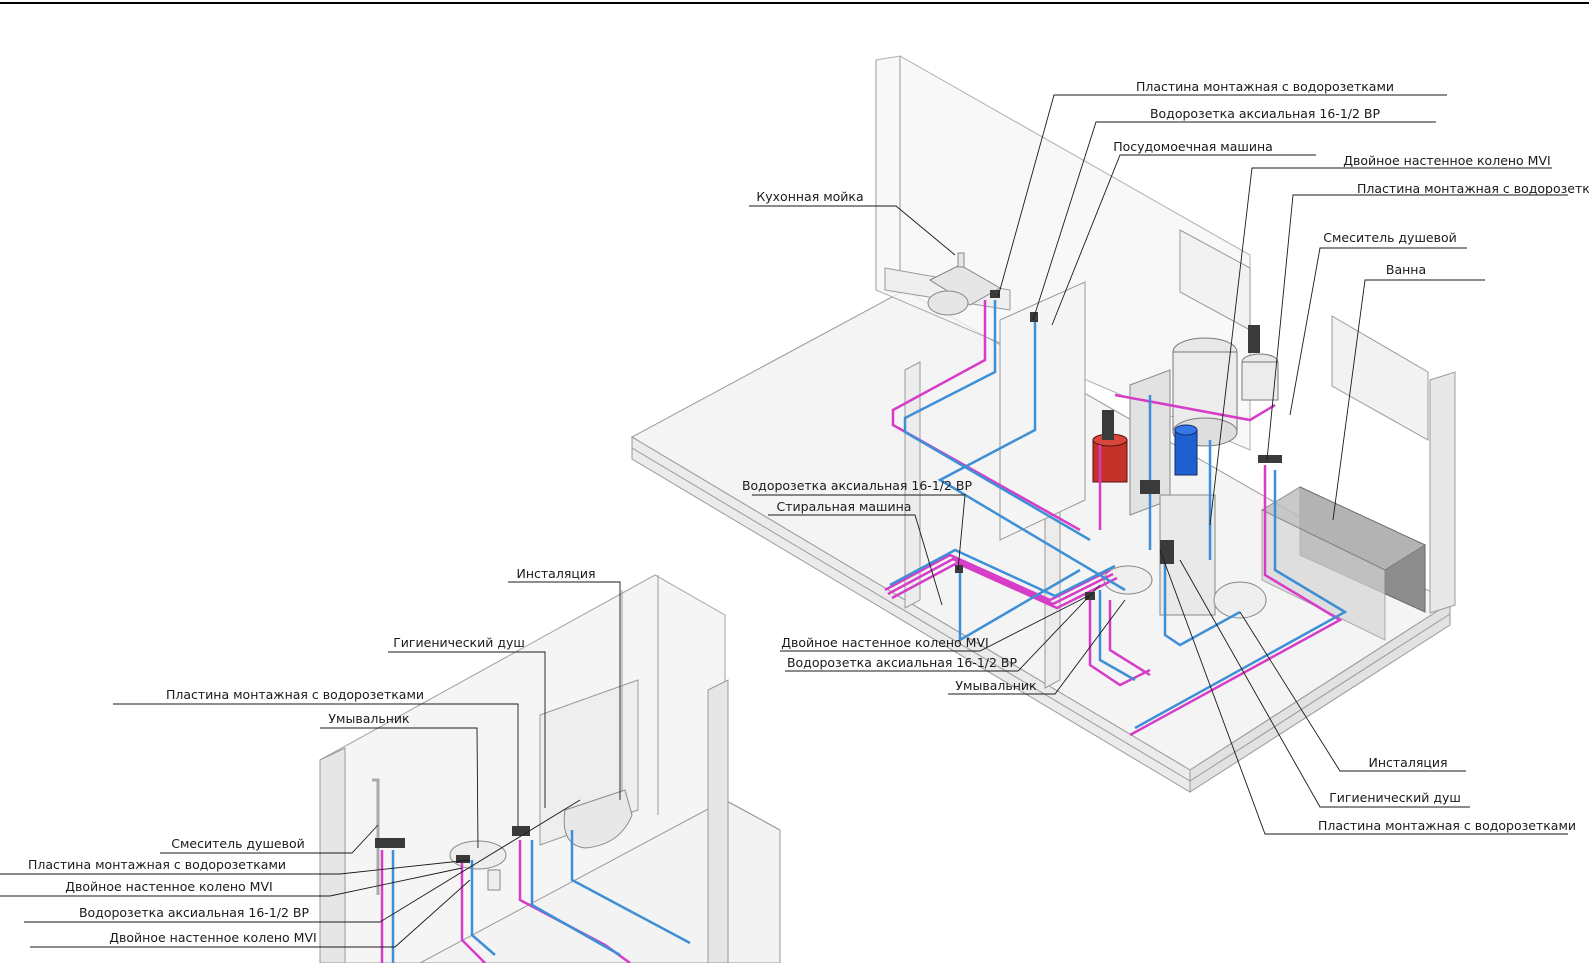 This screenshot has height=963, width=1589. I want to click on label-axial-socket-mid: Водорозетка аксиальная 16-1/2 ВР, so click(857, 485).